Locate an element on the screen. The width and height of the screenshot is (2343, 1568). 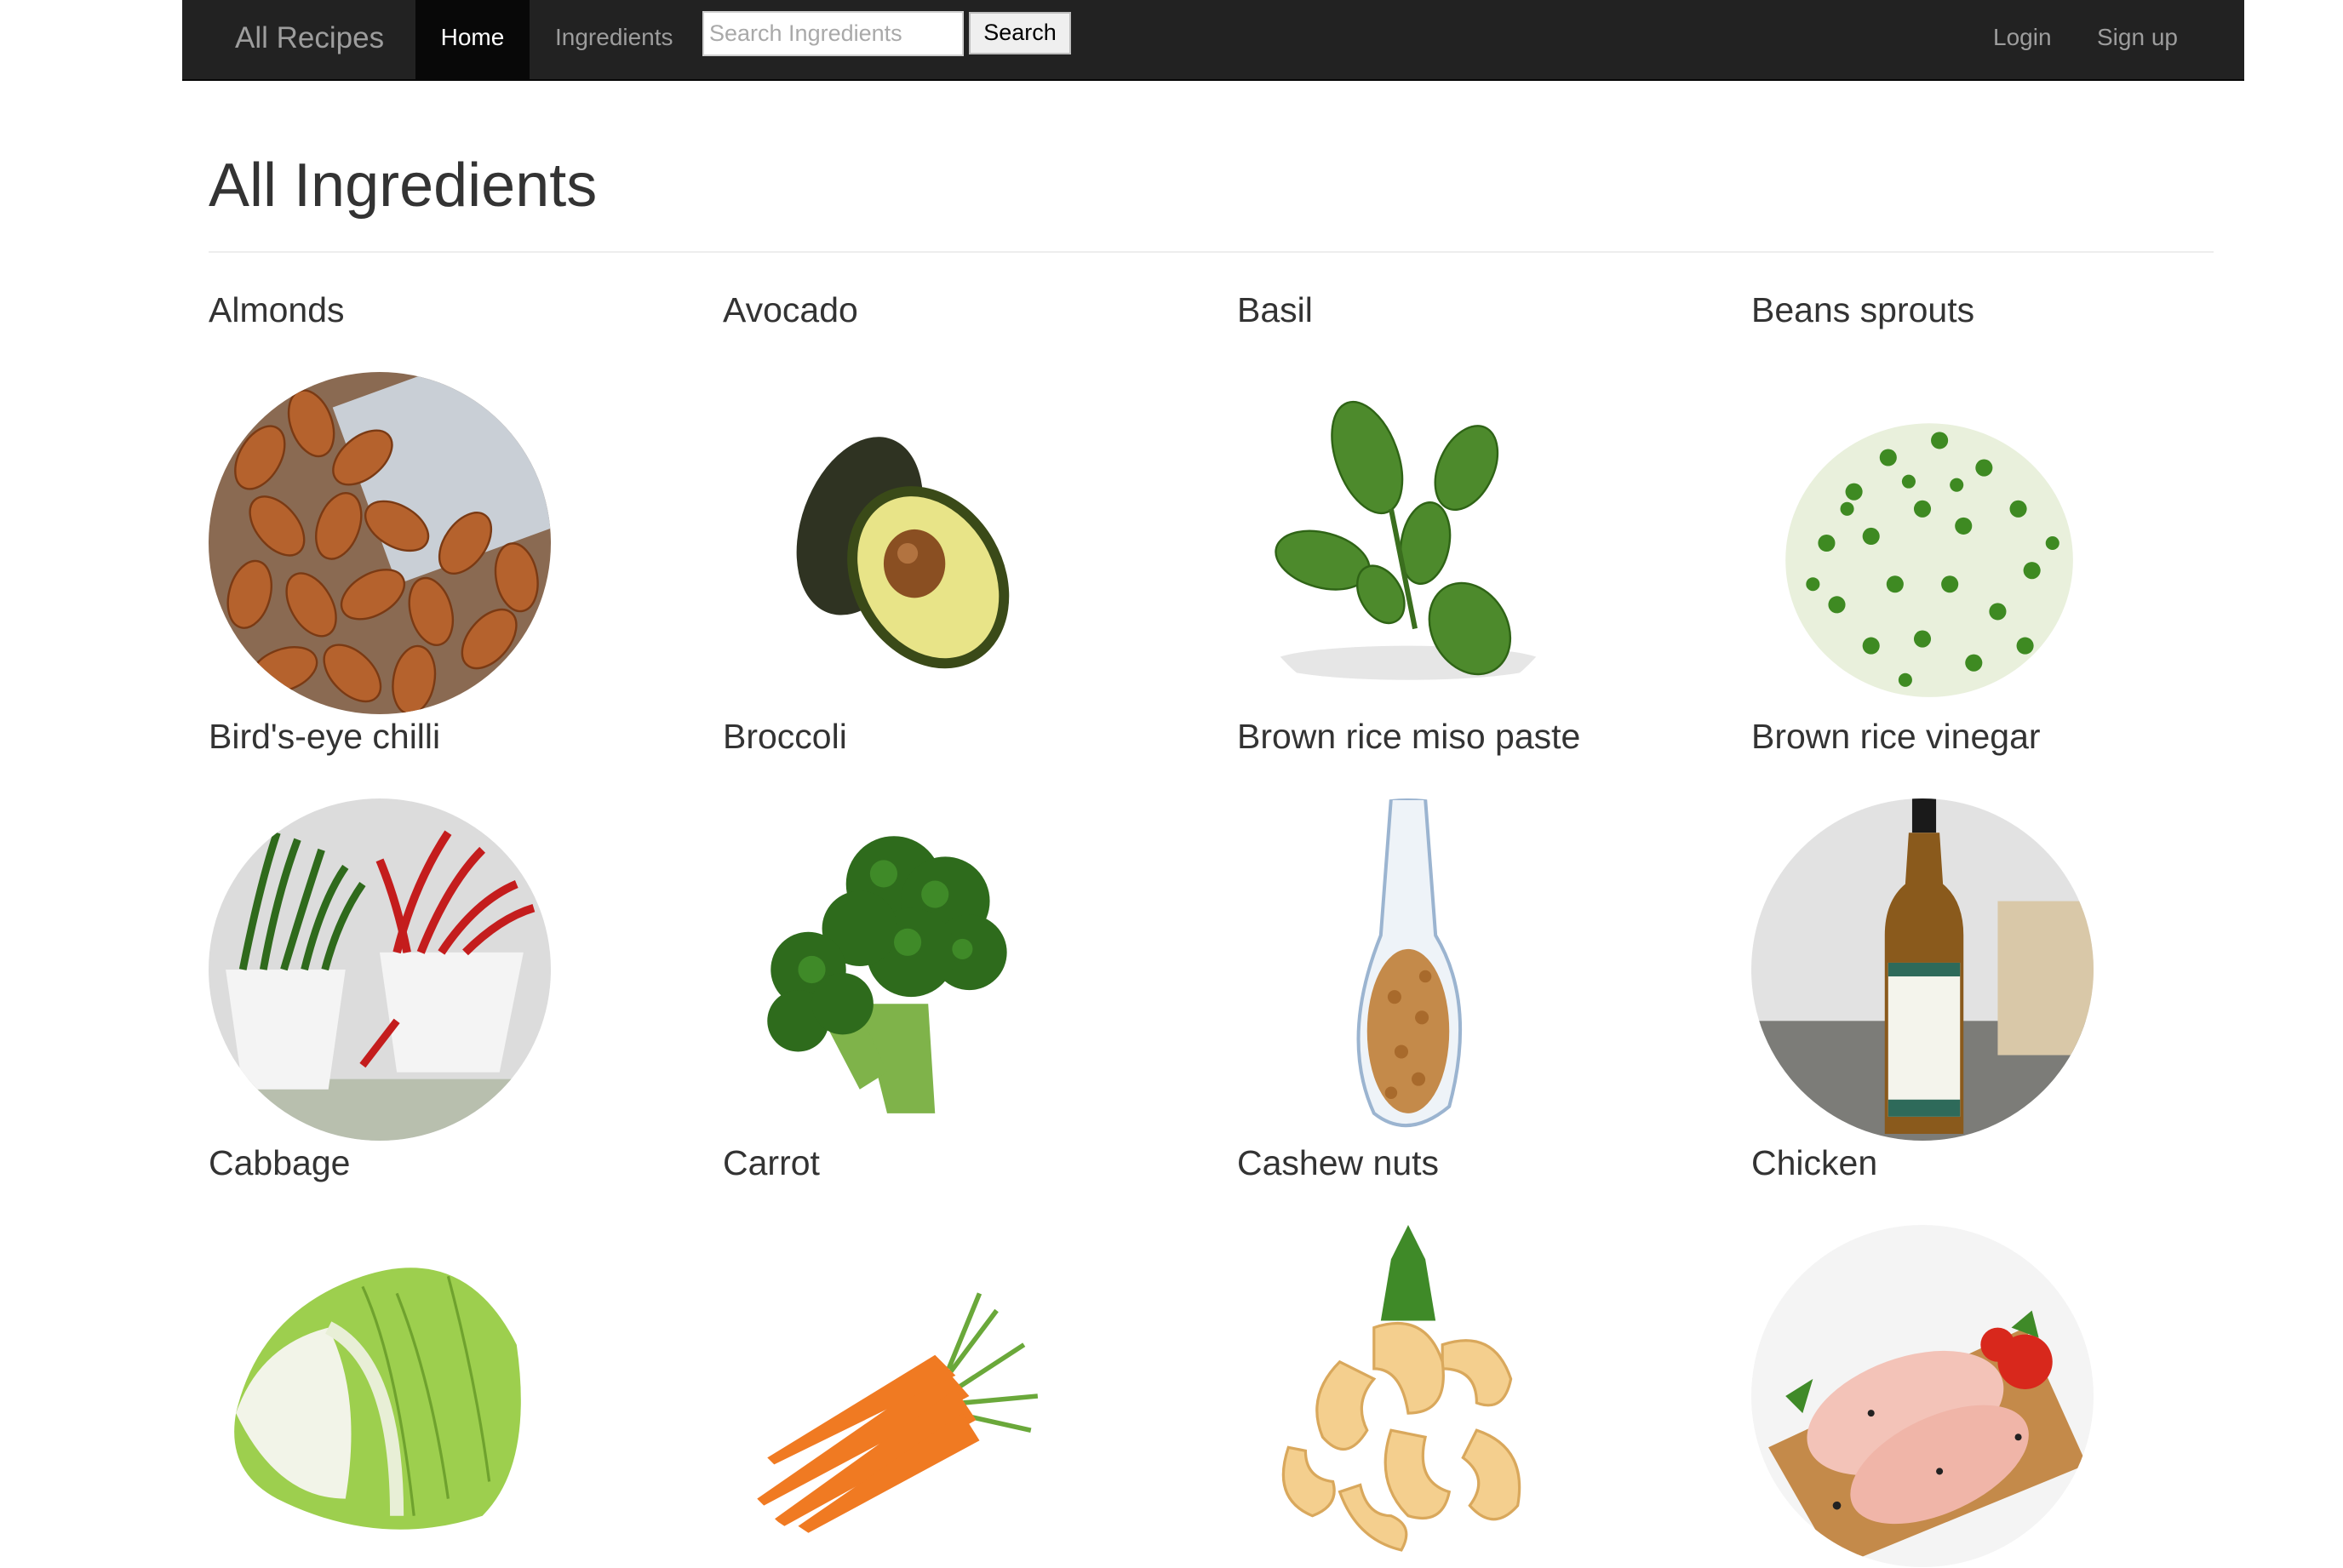
ingredient-name: Carrot is located at coordinates (771, 1163).